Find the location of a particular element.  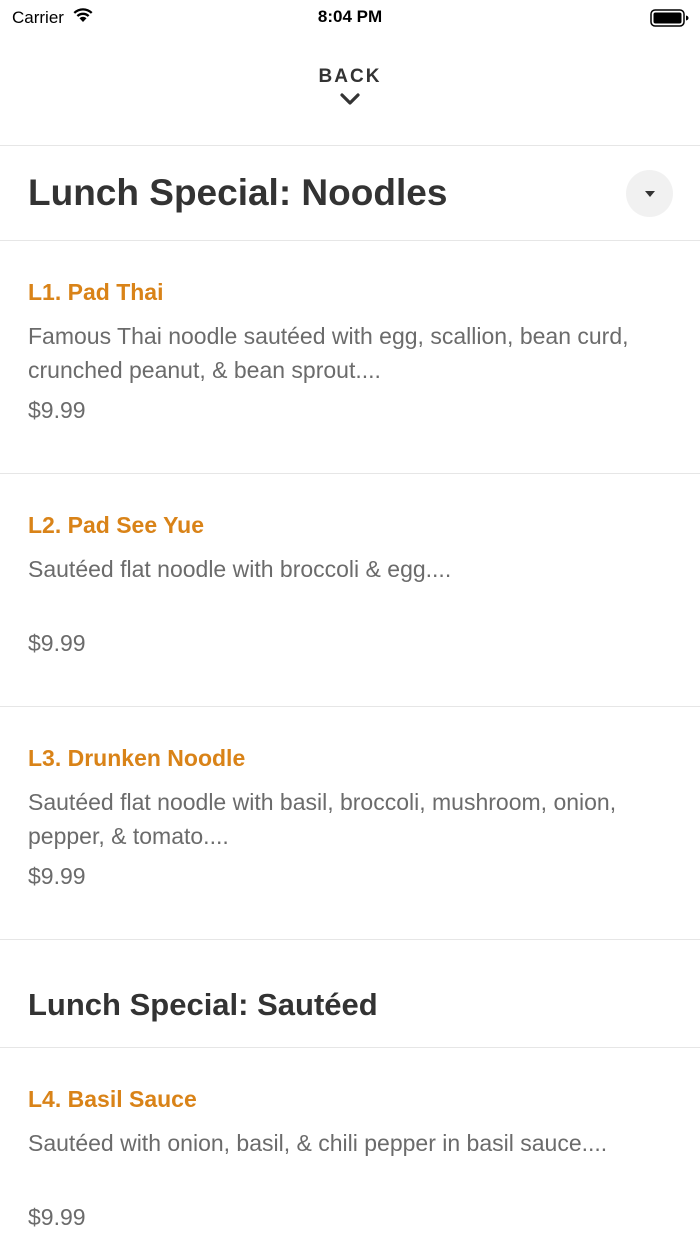

item-name: L2. Pad See Yue is located at coordinates (116, 525).